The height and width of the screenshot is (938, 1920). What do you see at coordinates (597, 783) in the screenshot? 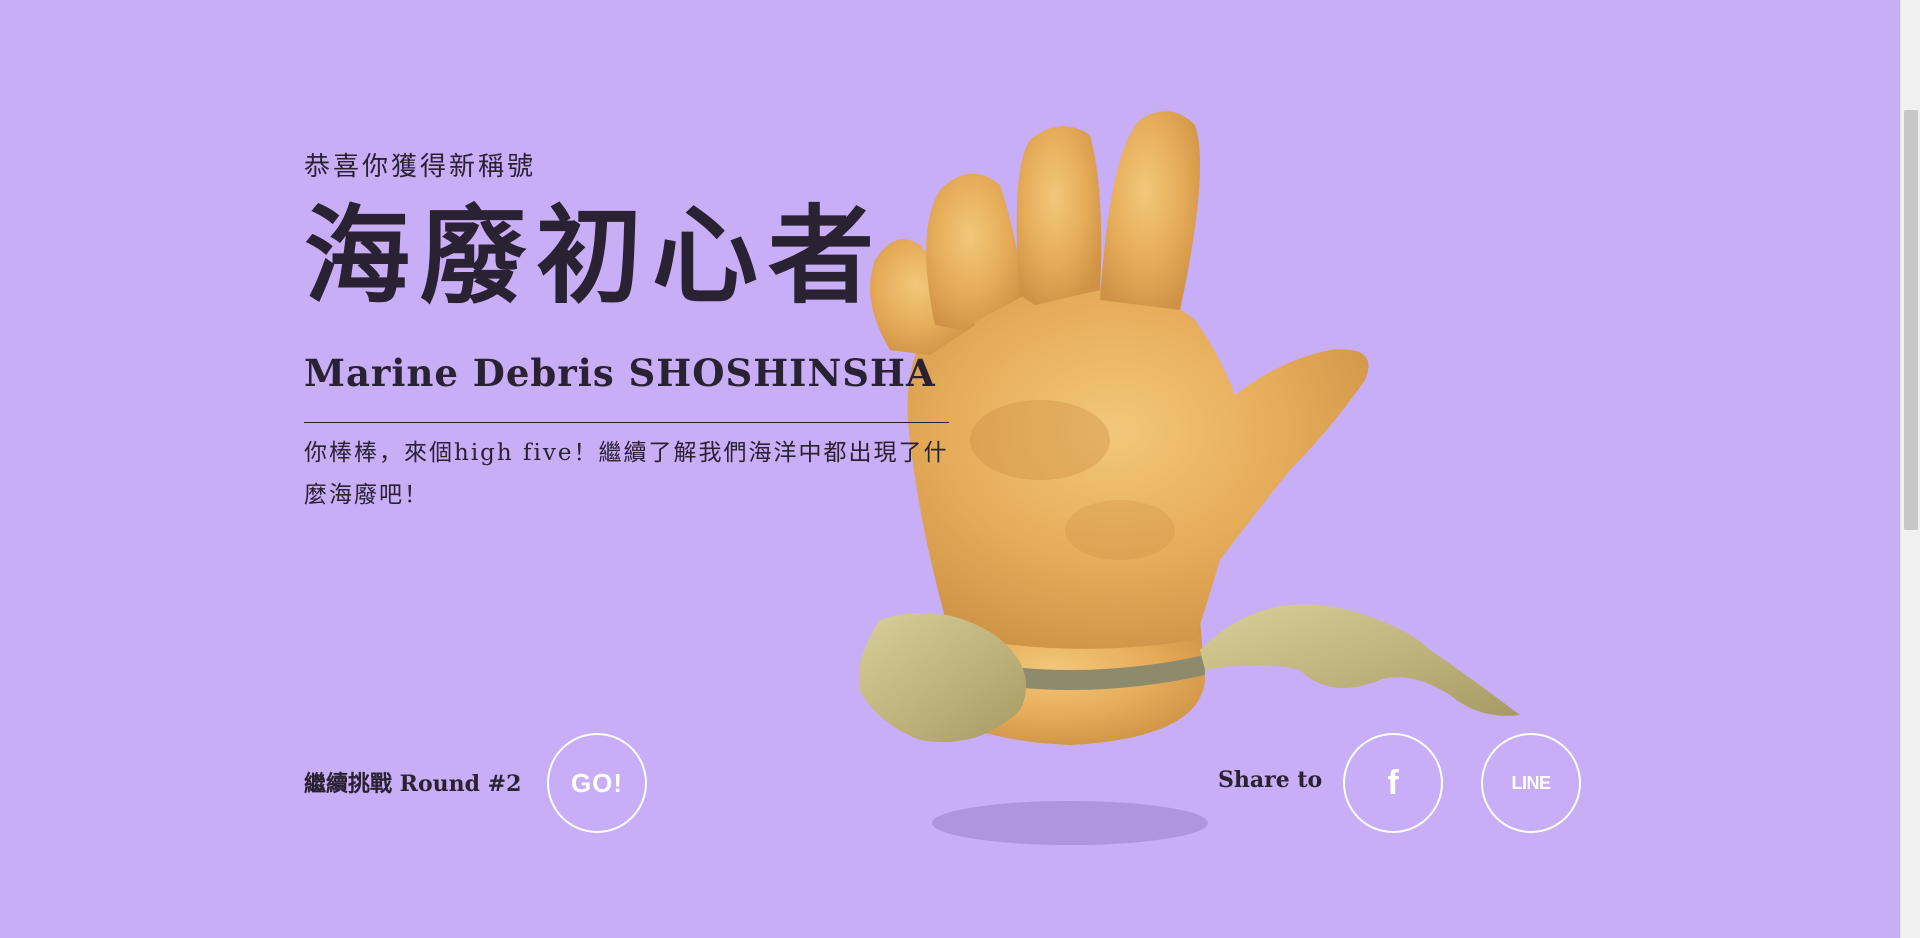
I see `go-button: GO!` at bounding box center [597, 783].